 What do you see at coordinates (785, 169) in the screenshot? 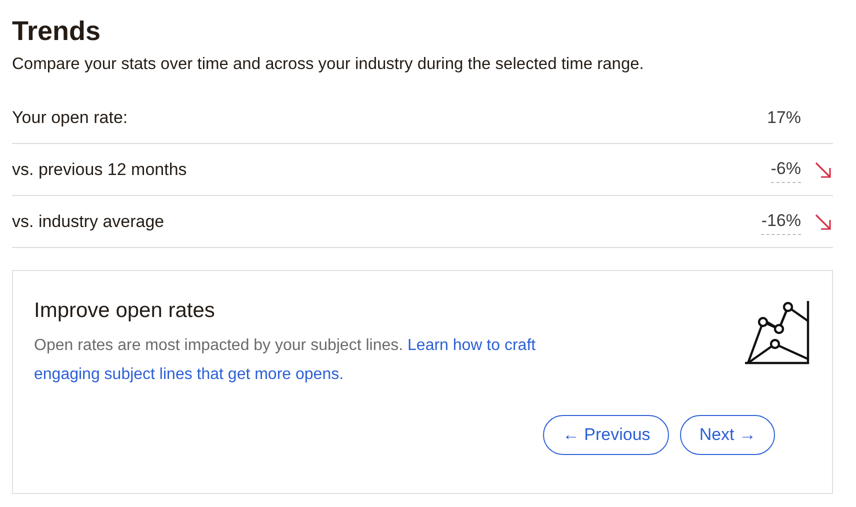
I see `stat-value: -6%` at bounding box center [785, 169].